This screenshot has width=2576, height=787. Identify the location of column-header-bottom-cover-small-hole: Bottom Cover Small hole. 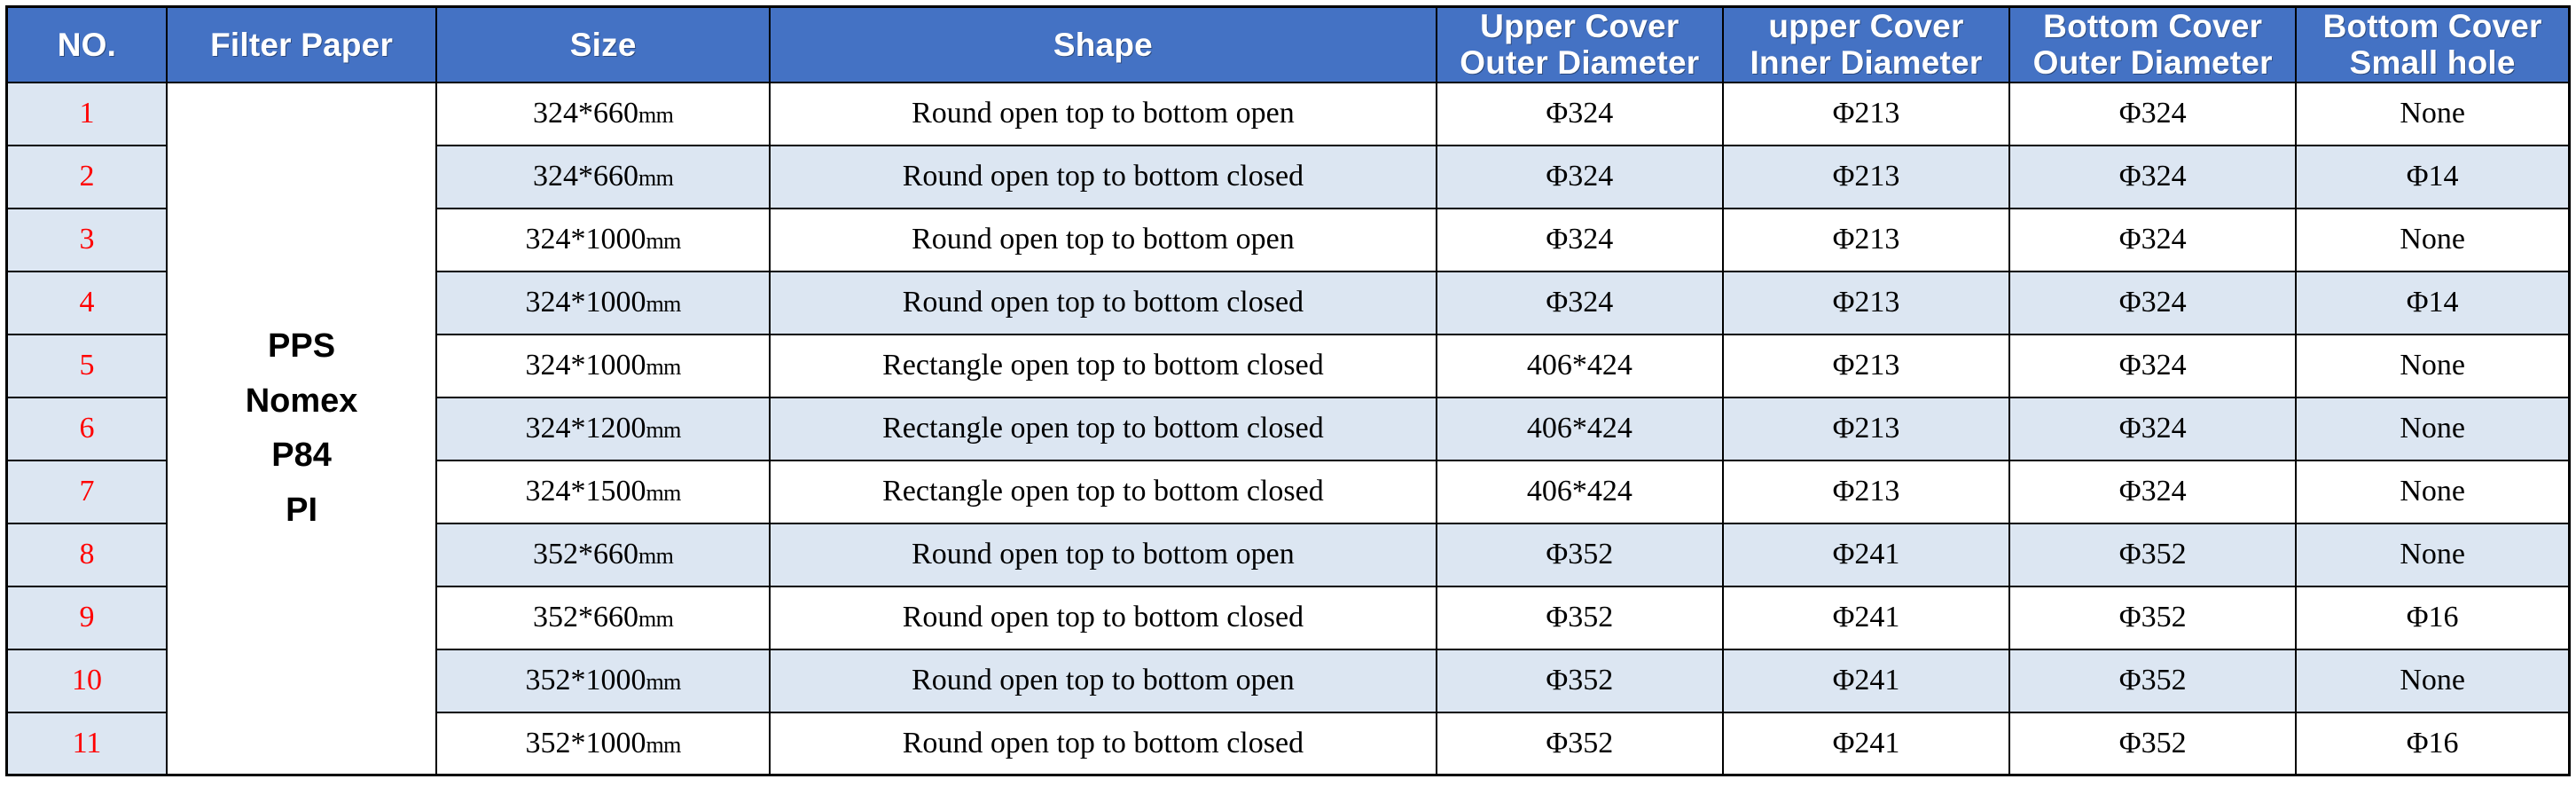
(2433, 44).